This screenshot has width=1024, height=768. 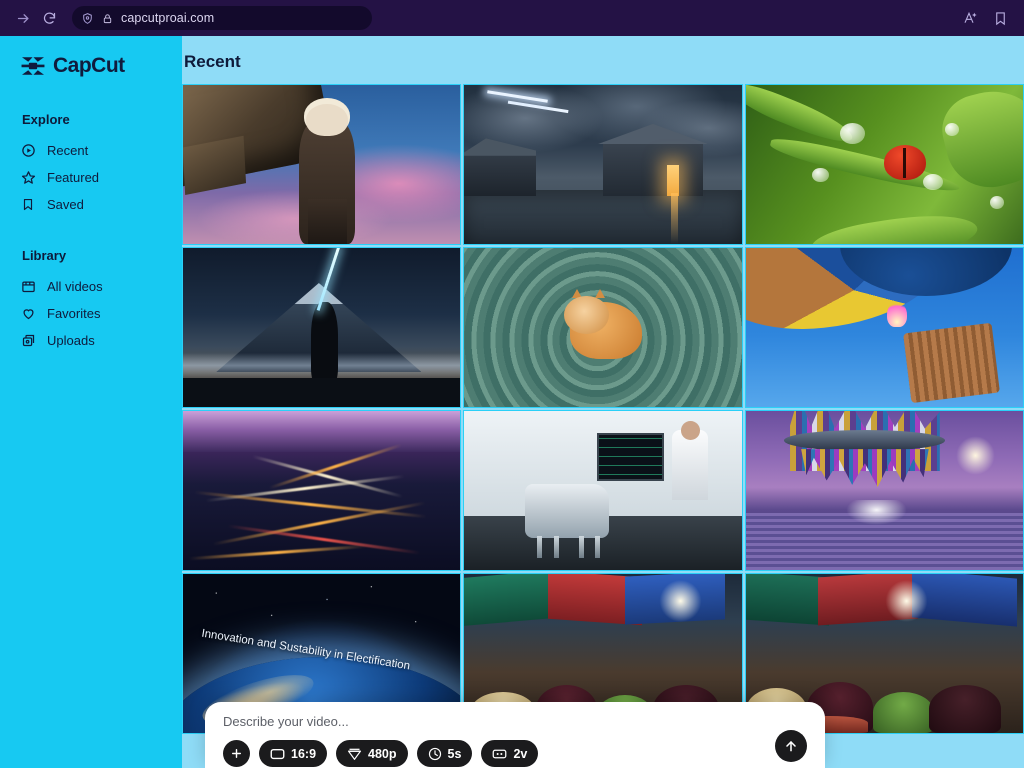 What do you see at coordinates (28, 340) in the screenshot?
I see `upload-icon` at bounding box center [28, 340].